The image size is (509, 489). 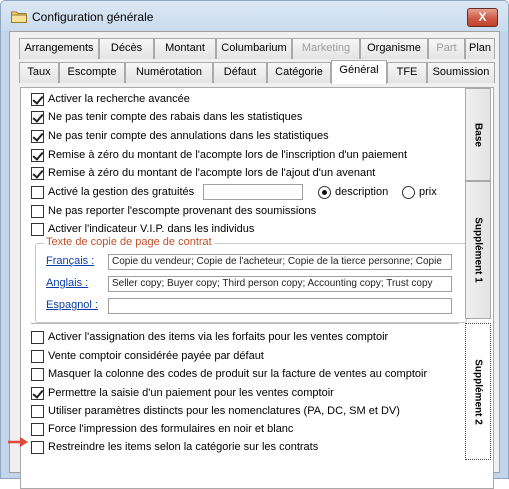 I want to click on pointer-arrow-icon, so click(x=18, y=442).